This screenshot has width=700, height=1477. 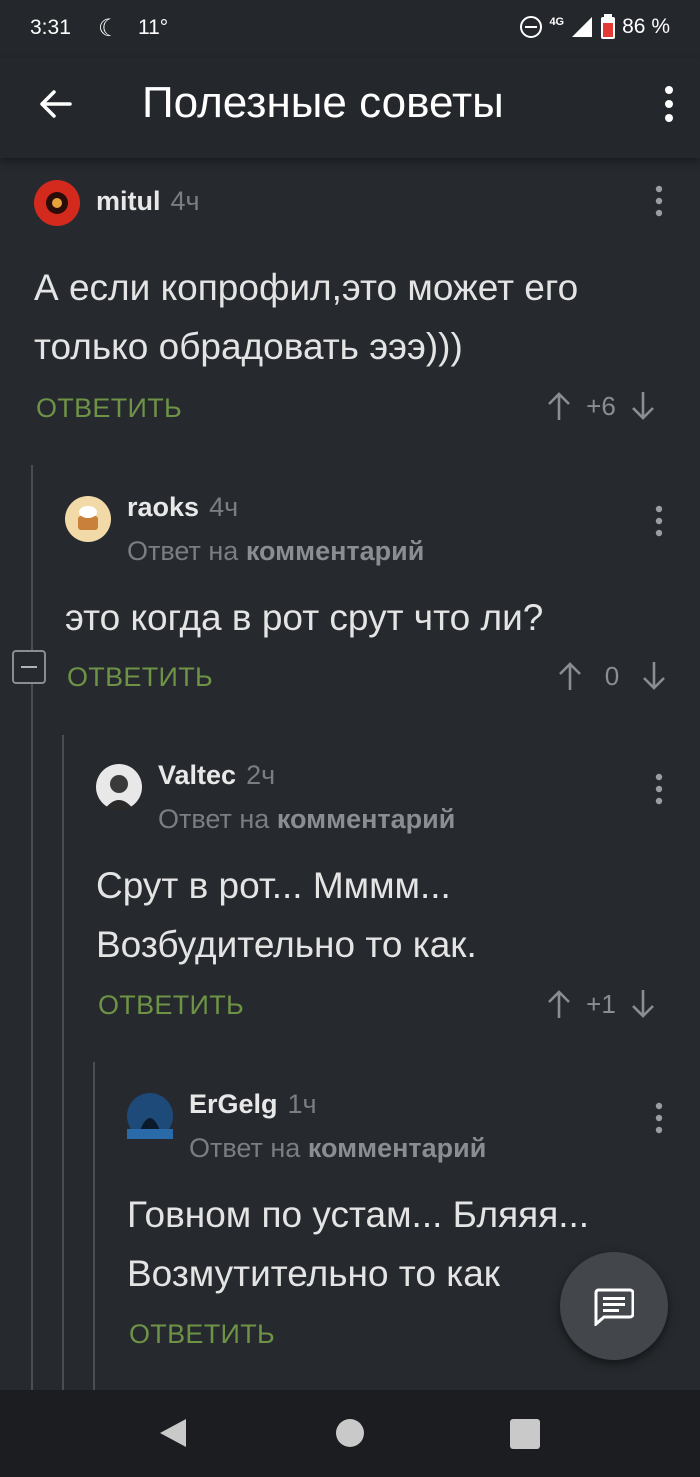 I want to click on comment-score: +6, so click(x=601, y=405).